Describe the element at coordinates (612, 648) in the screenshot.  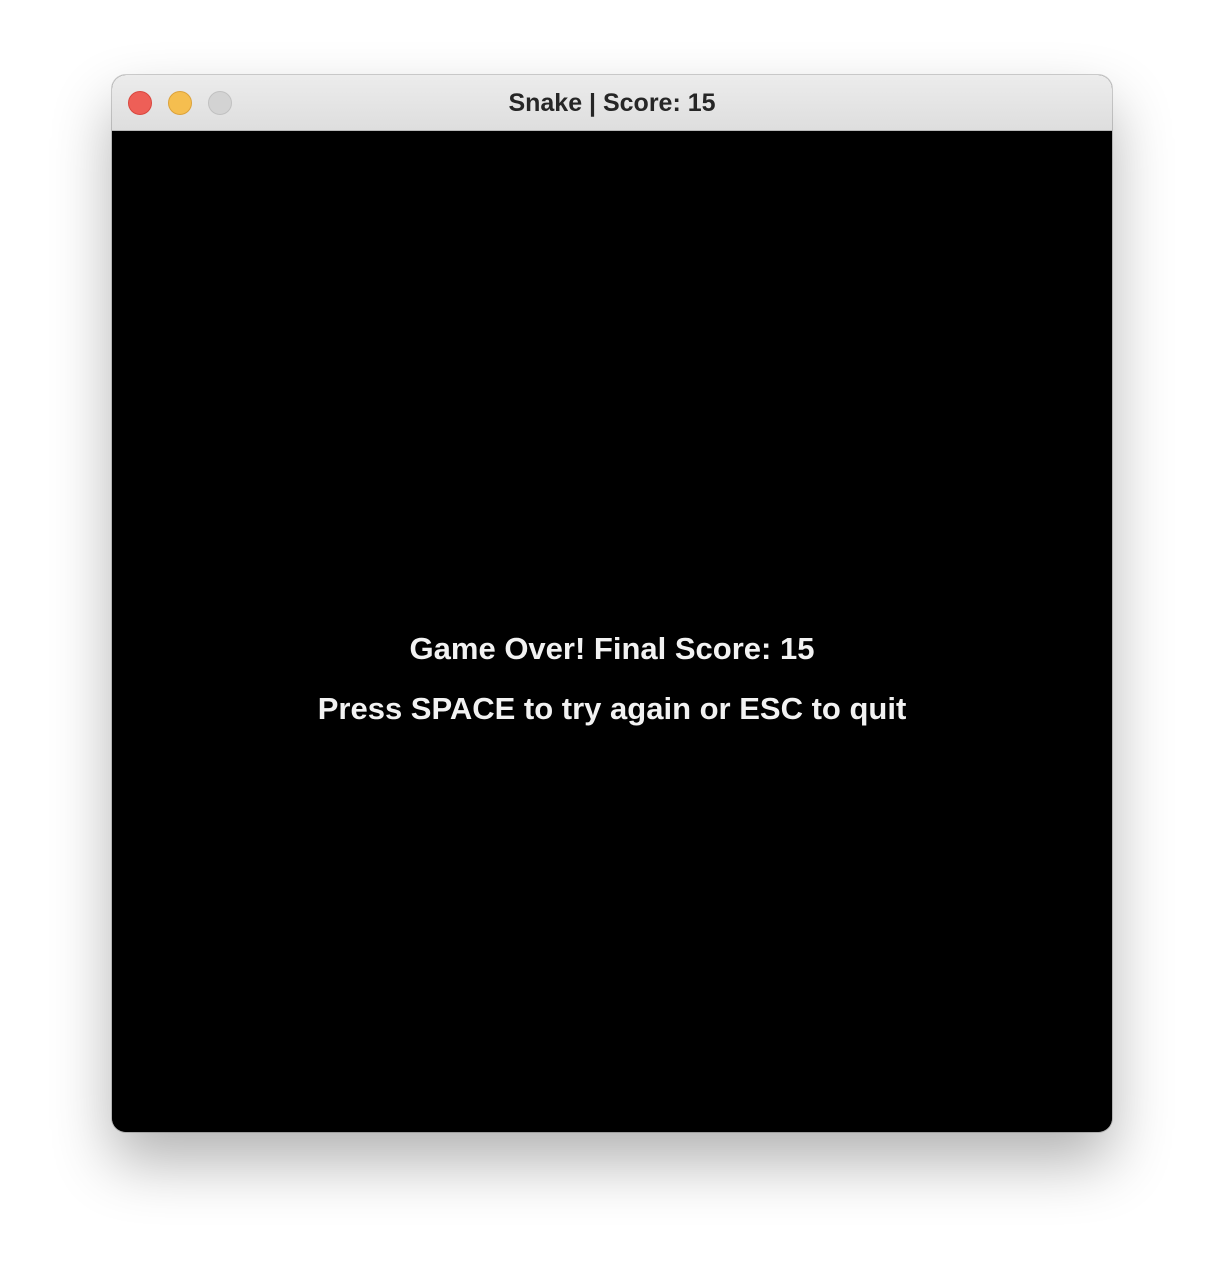
I see `game-over-message: Game Over! Final Score: 15` at that location.